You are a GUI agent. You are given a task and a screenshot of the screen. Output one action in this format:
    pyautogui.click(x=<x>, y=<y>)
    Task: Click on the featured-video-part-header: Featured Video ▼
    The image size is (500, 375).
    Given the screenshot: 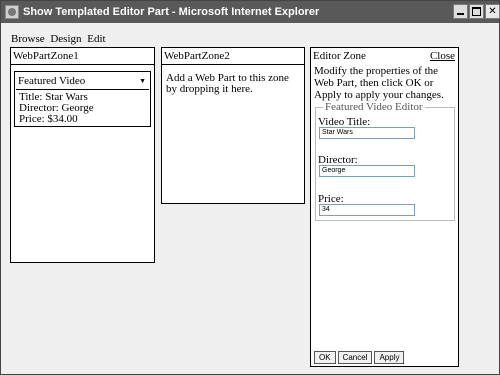 What is the action you would take?
    pyautogui.click(x=82, y=81)
    